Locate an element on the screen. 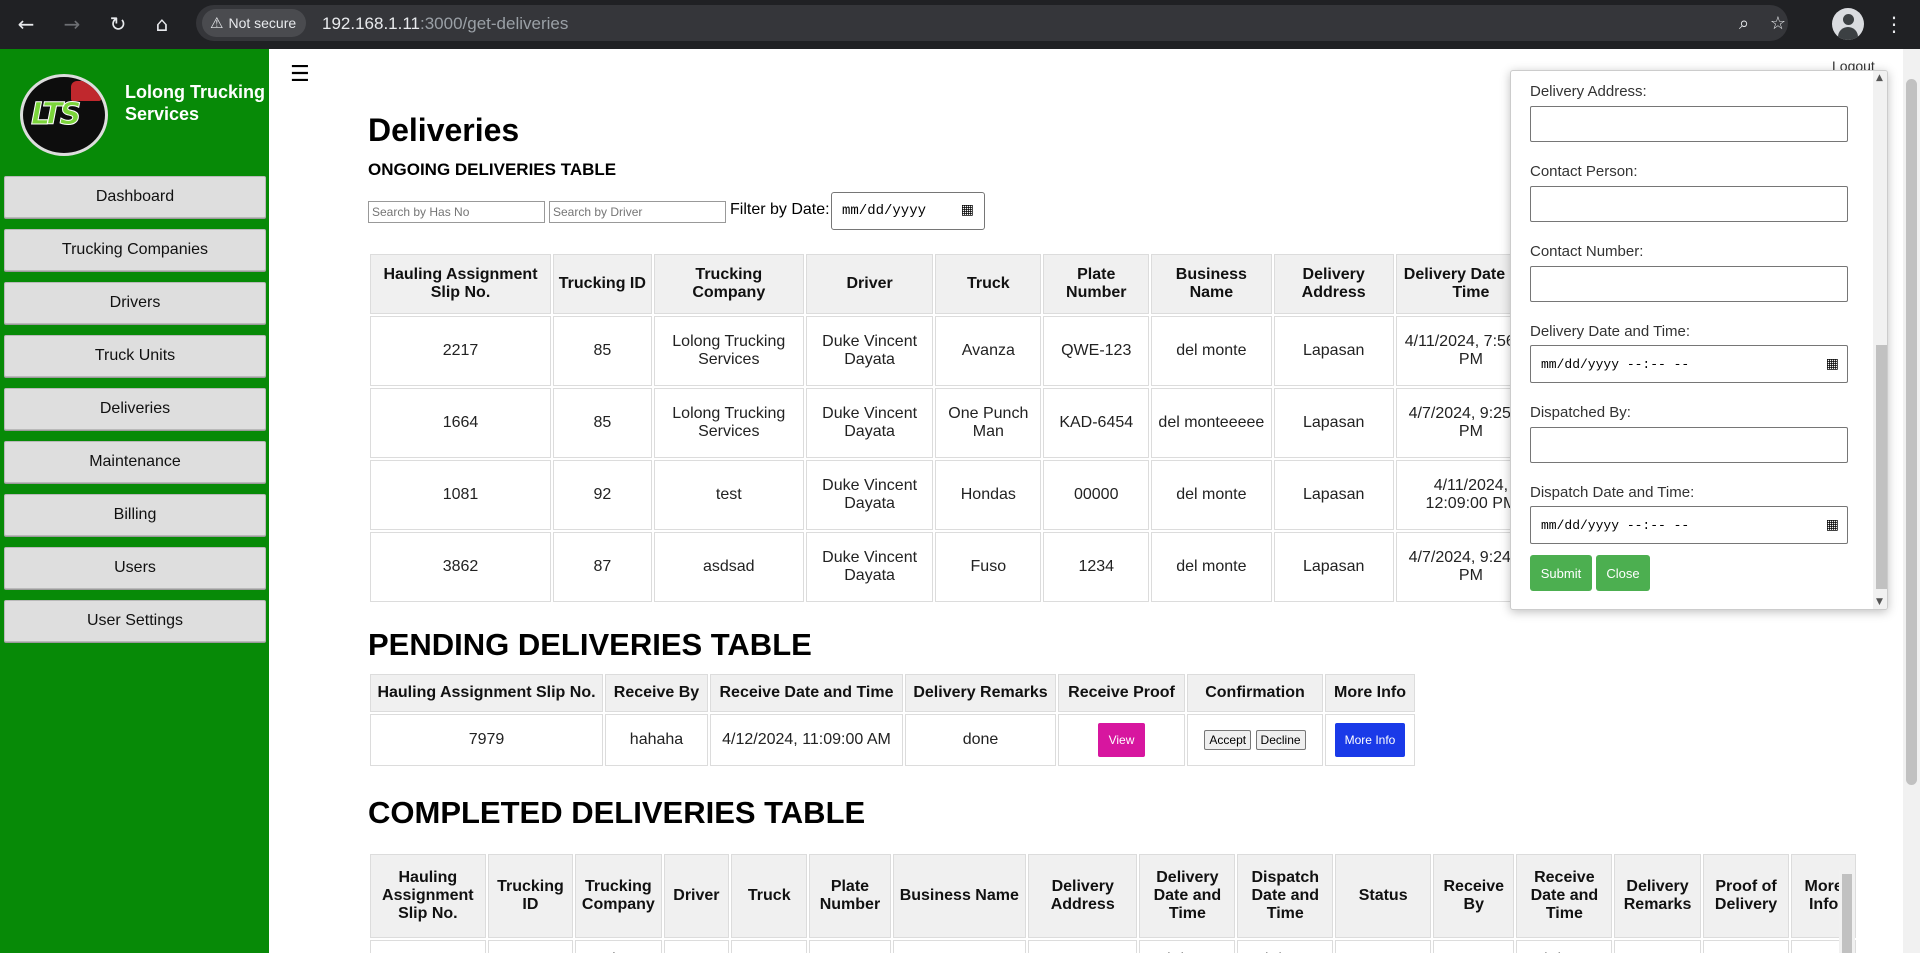  company-logo: LTS is located at coordinates (64, 115).